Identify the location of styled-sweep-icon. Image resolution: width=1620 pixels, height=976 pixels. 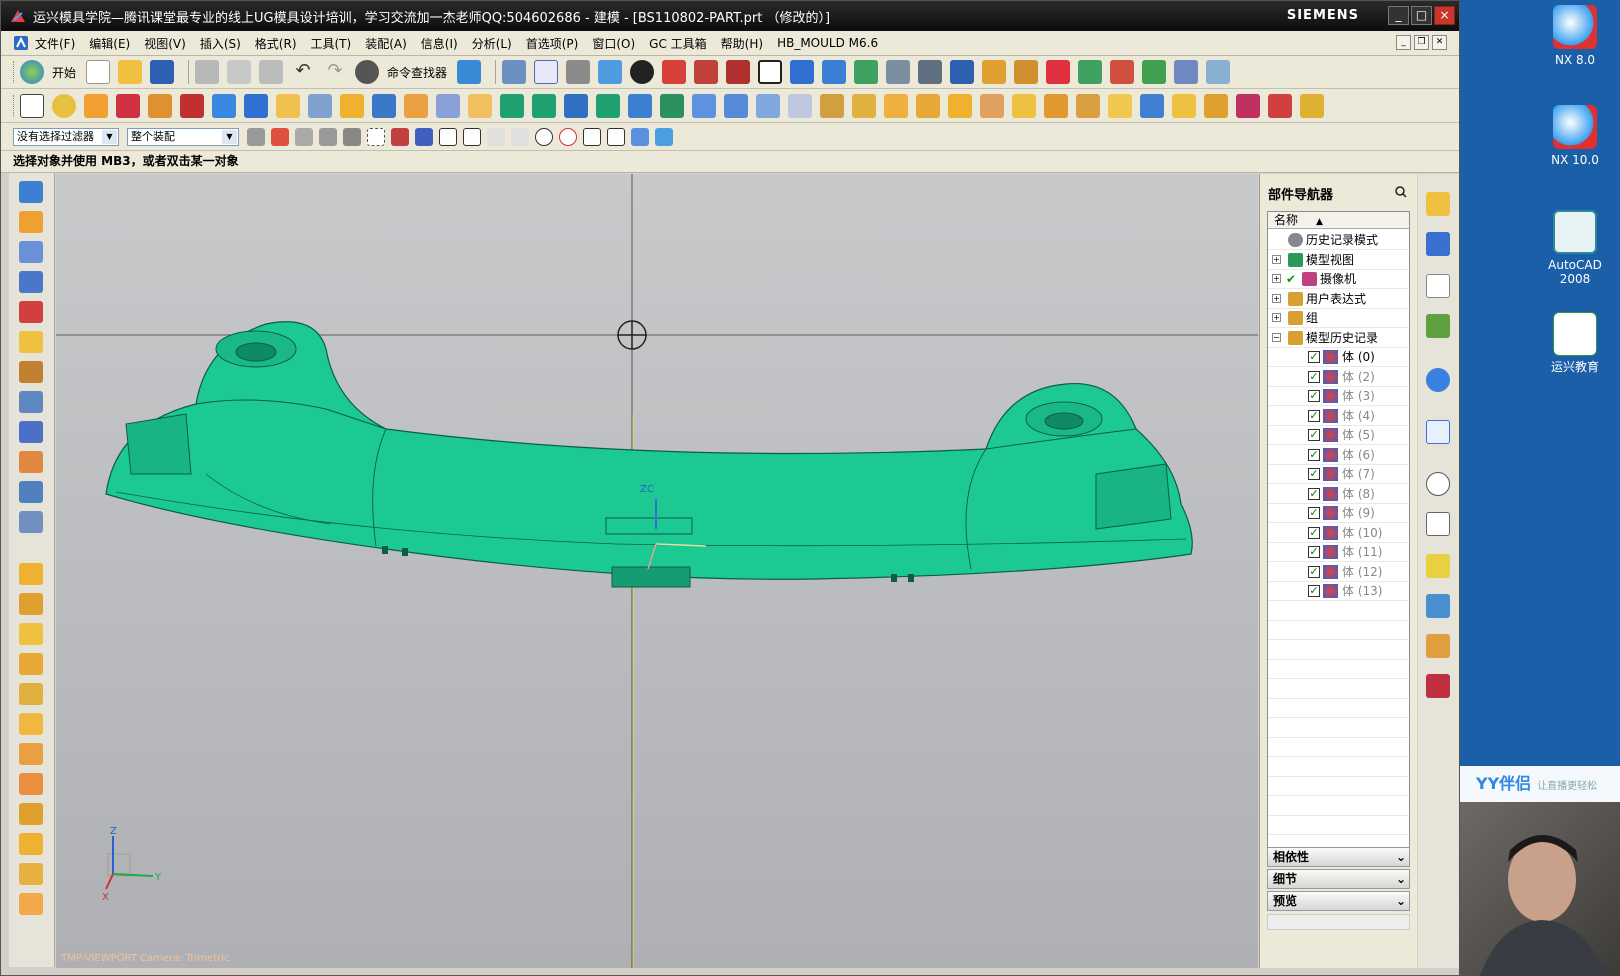
(31, 462).